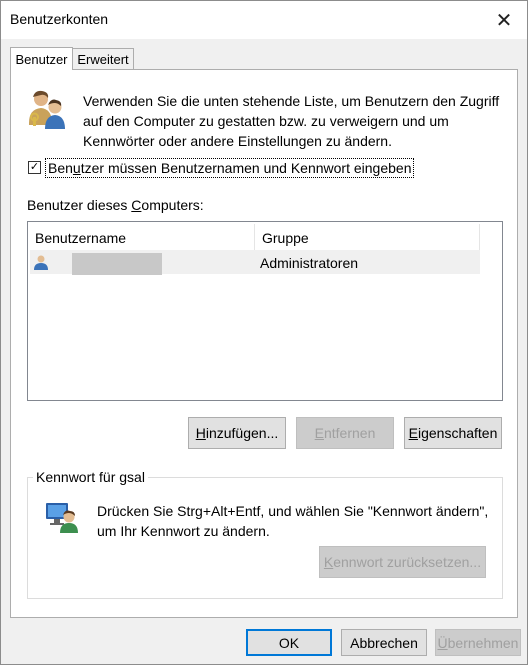 Image resolution: width=528 pixels, height=665 pixels. I want to click on tab-erweitert: Erweitert, so click(103, 59).